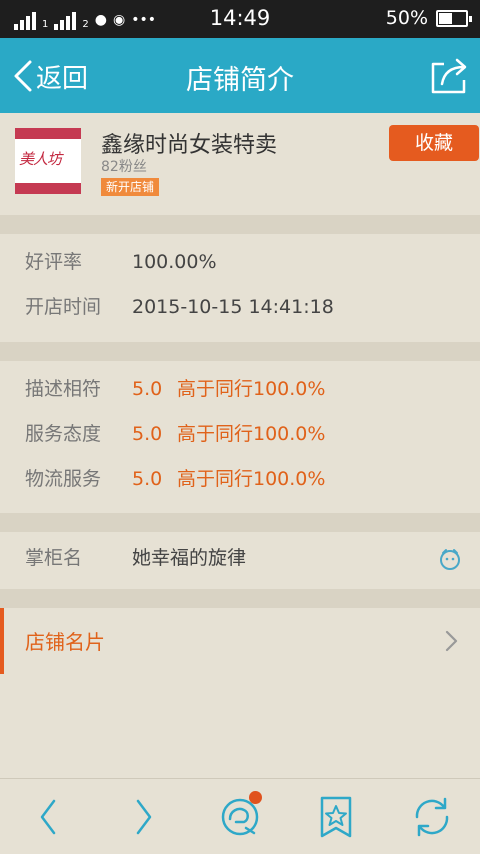 This screenshot has width=480, height=854. I want to click on back-button: 返回, so click(50, 76).